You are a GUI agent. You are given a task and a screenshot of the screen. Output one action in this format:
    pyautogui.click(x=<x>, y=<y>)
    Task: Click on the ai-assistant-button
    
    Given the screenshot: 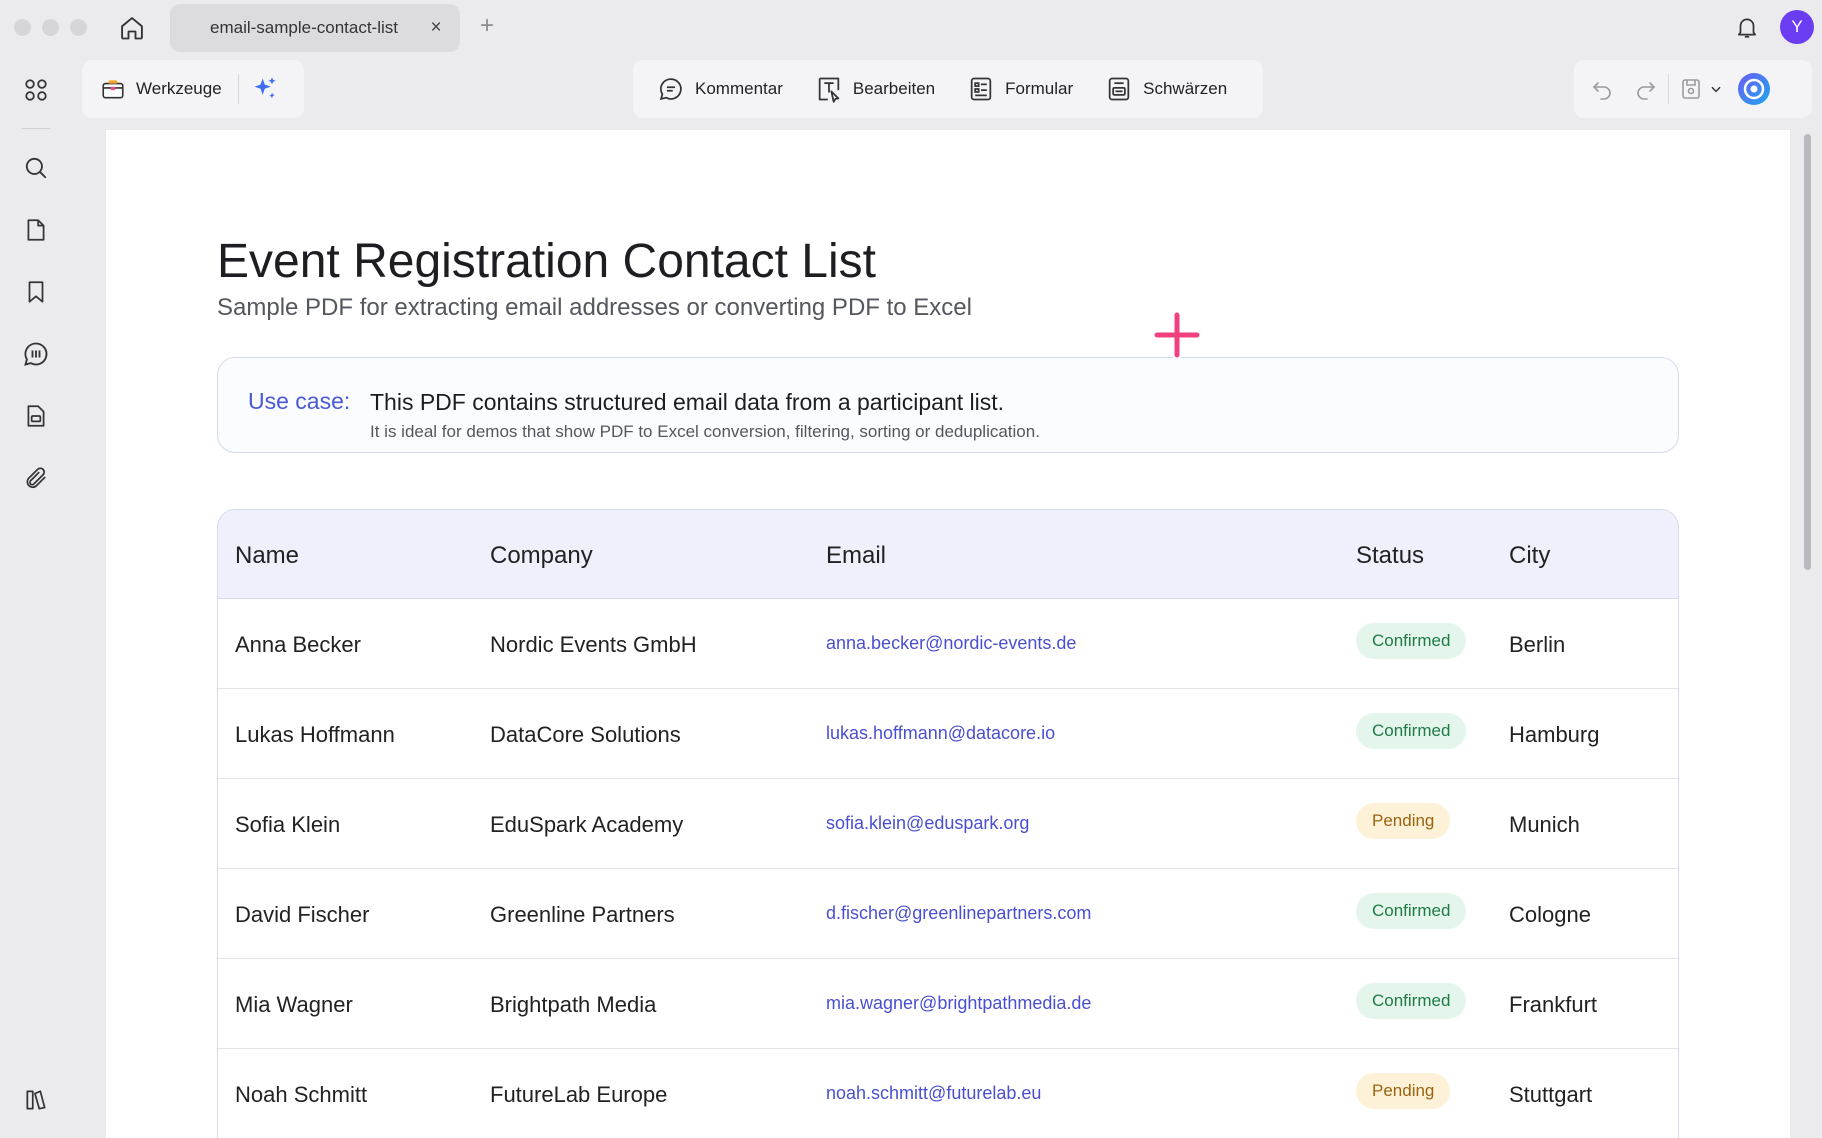 What is the action you would take?
    pyautogui.click(x=1754, y=89)
    